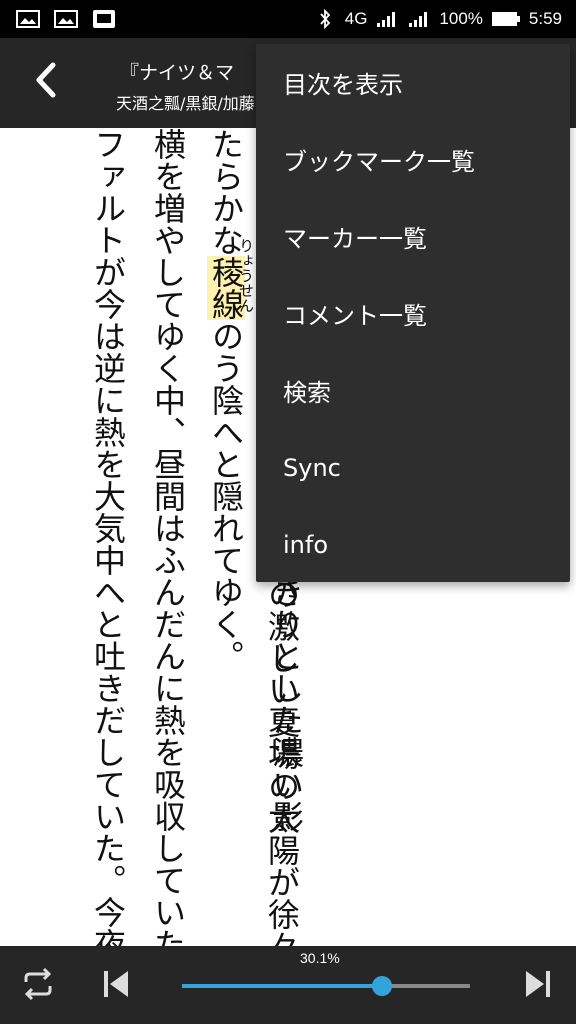 This screenshot has width=576, height=1024. I want to click on app-notification-icon, so click(104, 19).